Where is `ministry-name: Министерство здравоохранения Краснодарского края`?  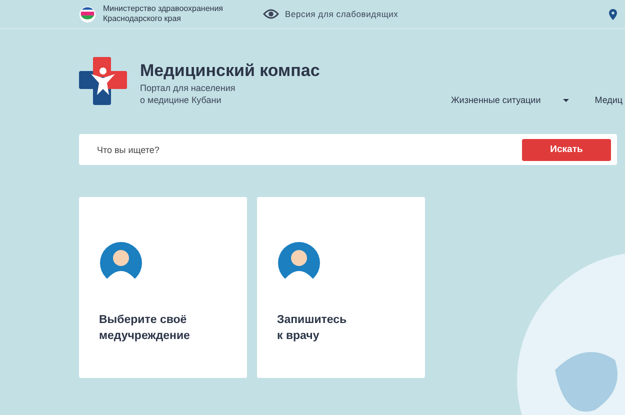
ministry-name: Министерство здравоохранения Краснодарского края is located at coordinates (163, 14).